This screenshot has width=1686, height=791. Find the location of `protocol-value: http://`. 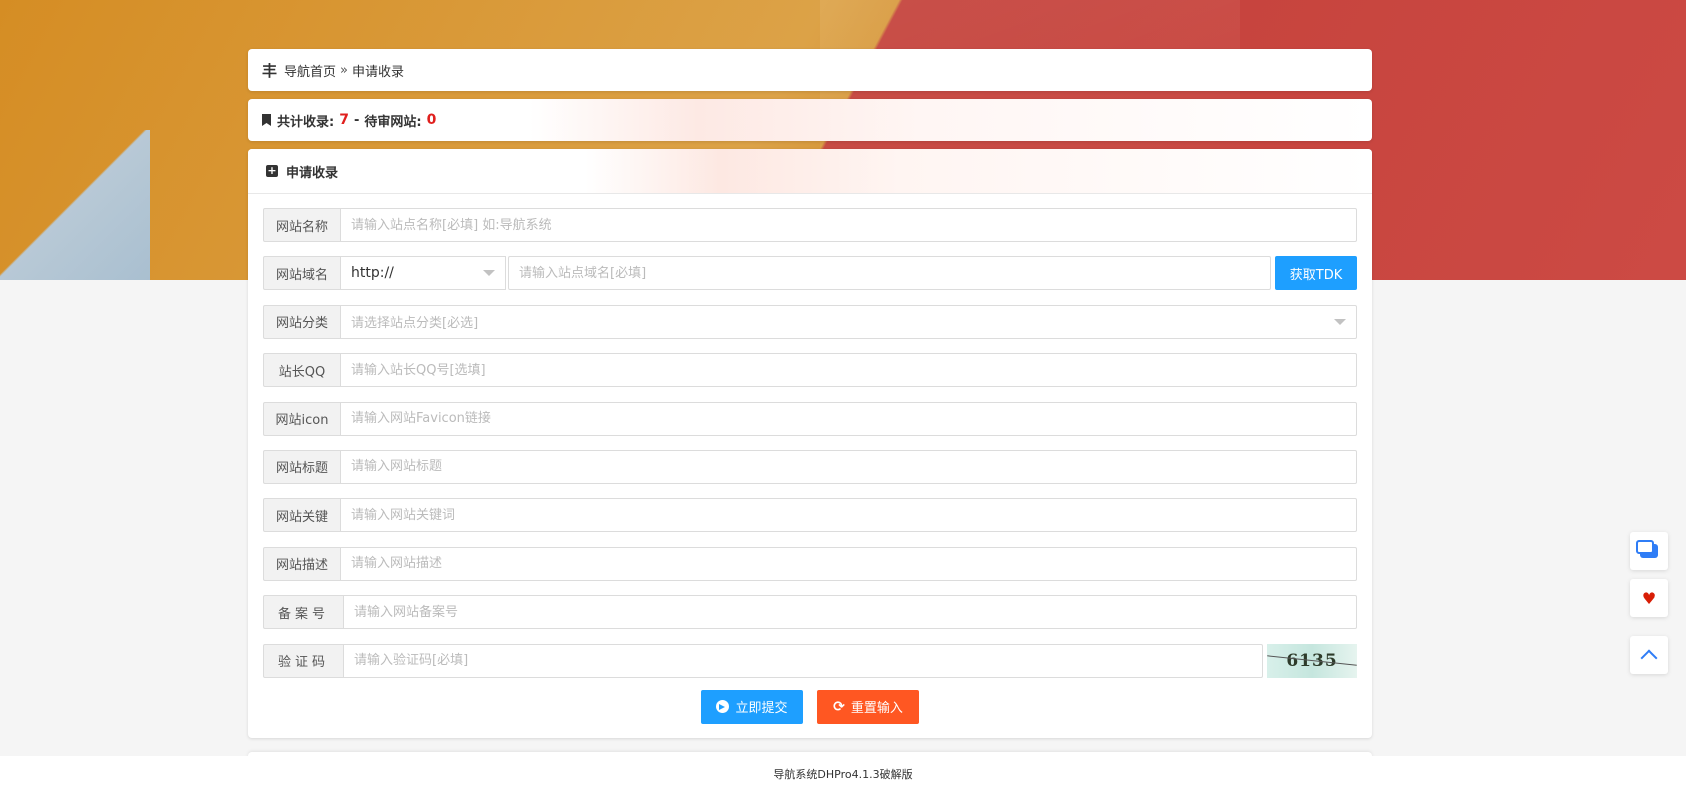

protocol-value: http:// is located at coordinates (372, 273).